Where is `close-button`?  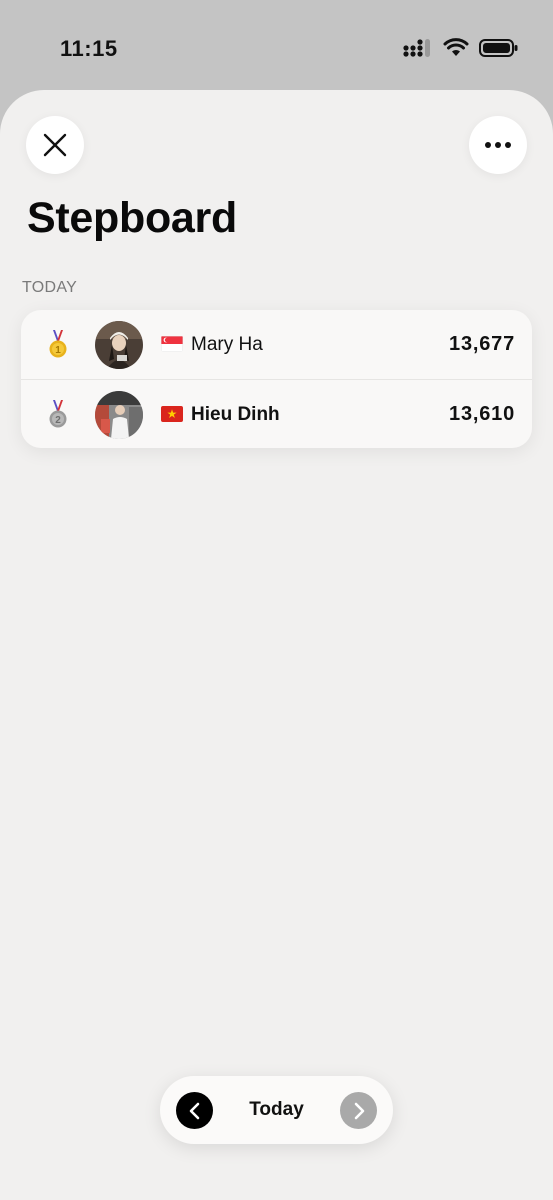 close-button is located at coordinates (55, 145).